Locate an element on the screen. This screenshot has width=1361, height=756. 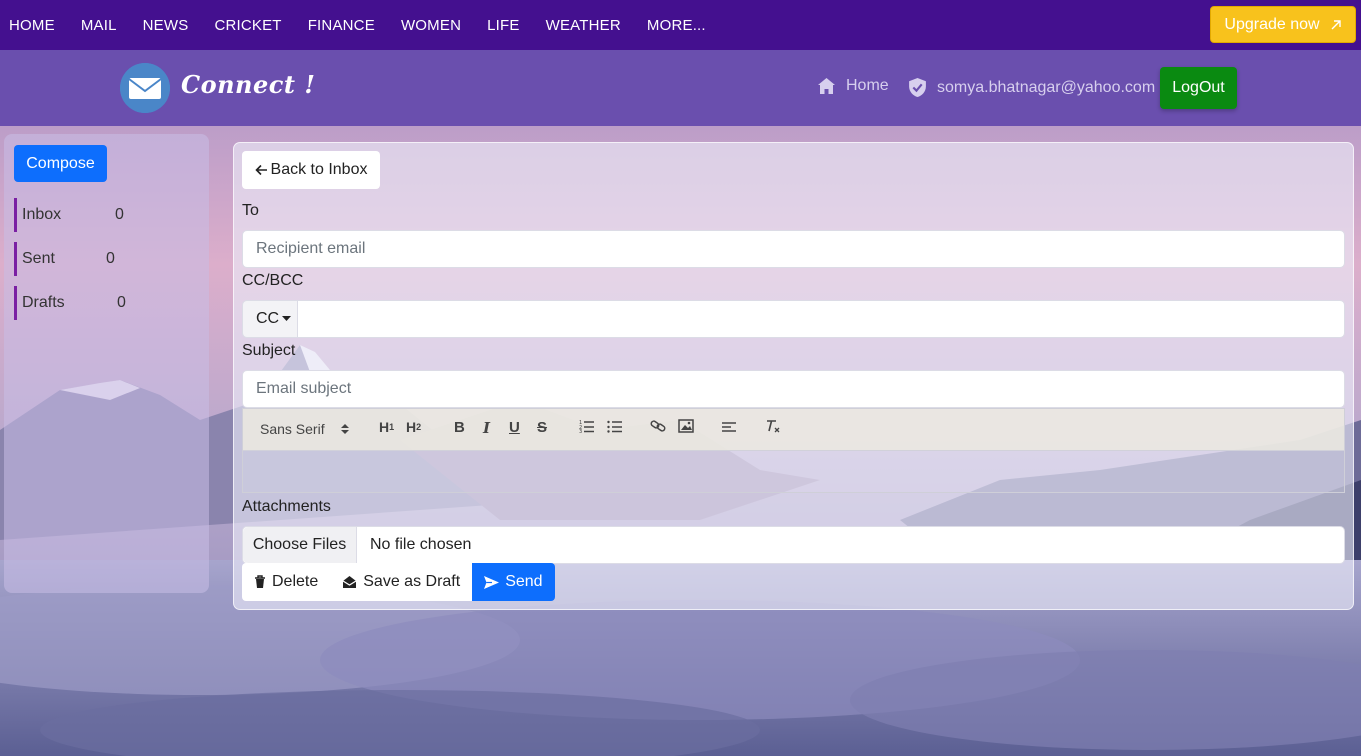
nav-weather: WEATHER is located at coordinates (583, 25).